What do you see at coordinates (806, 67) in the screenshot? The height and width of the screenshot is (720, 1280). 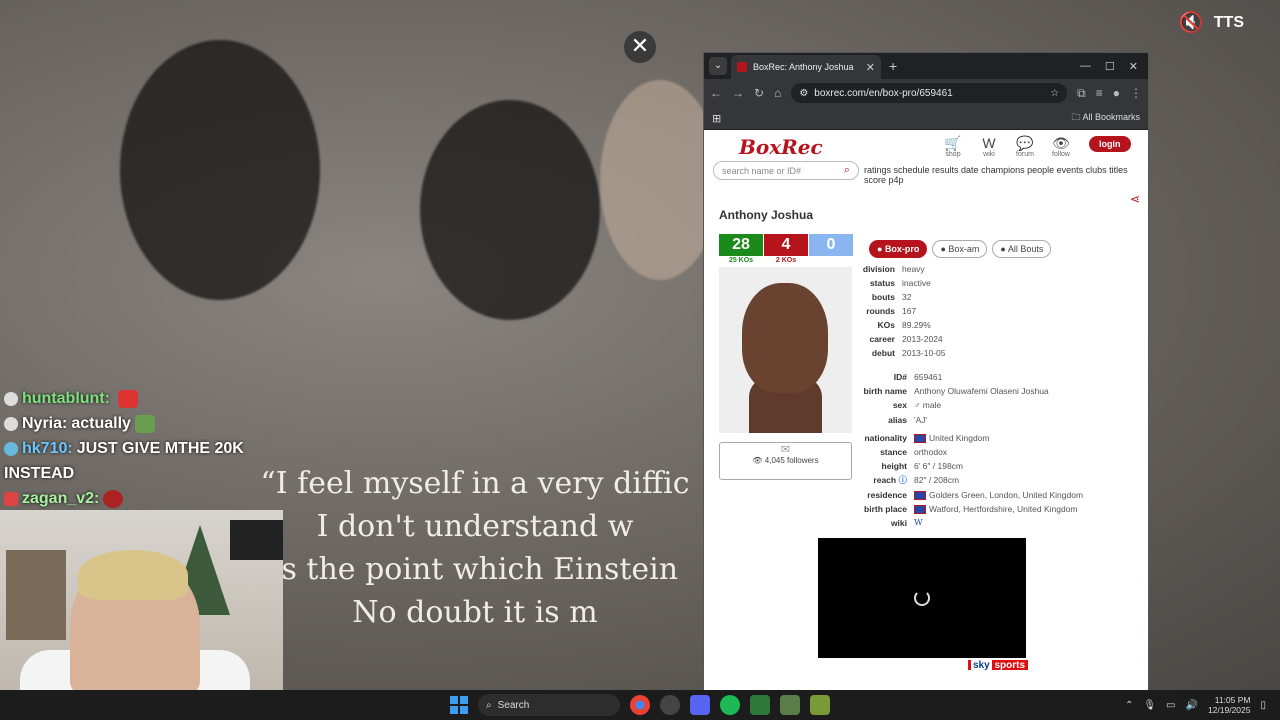 I see `browser-tab: BoxRec: Anthony Joshua ✕` at bounding box center [806, 67].